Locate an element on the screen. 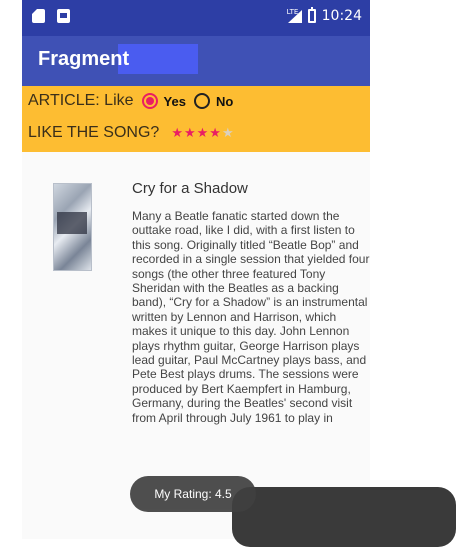 This screenshot has height=547, width=466. song-rating-row: LIKE THE SONG? ★★★★★ is located at coordinates (131, 133).